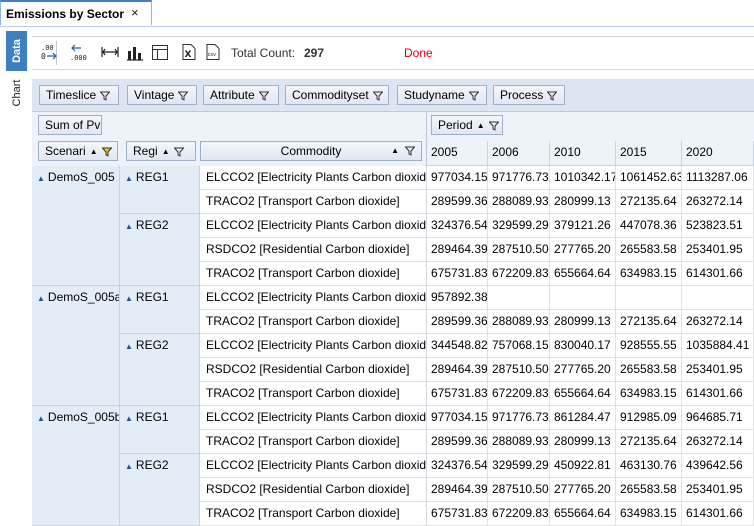  I want to click on bar-chart-icon, so click(135, 52).